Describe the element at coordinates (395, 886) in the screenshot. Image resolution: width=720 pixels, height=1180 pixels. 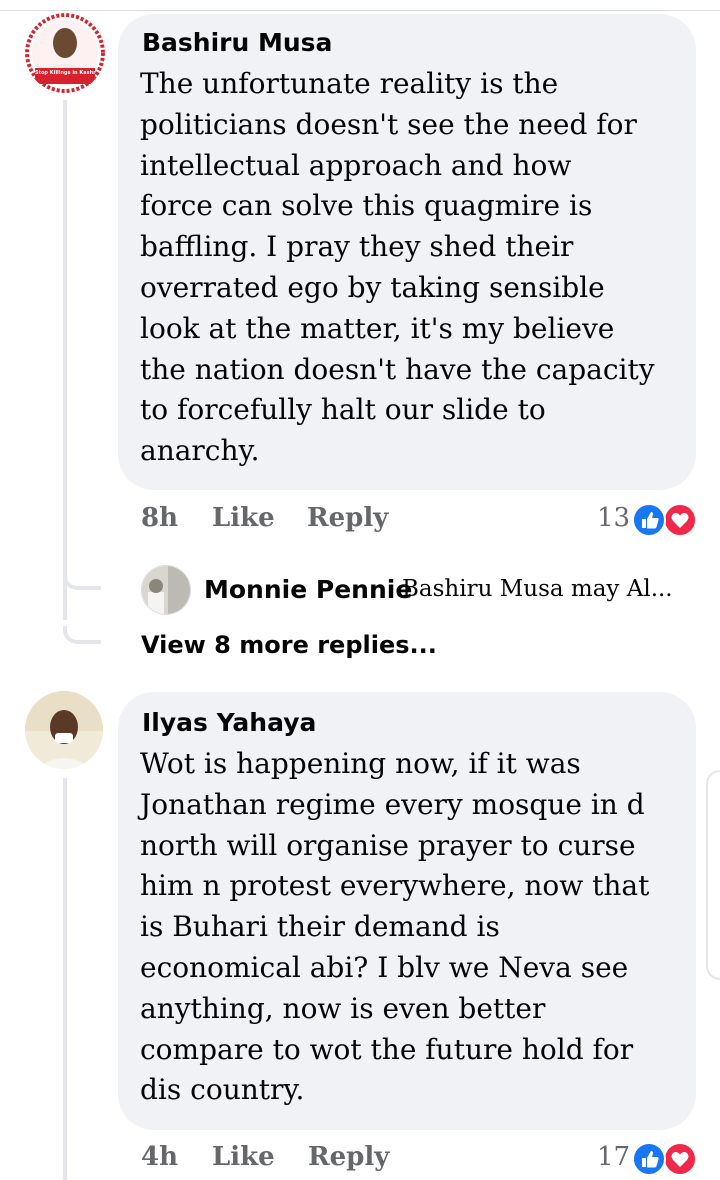
I see `comment-line: him n protest everywhere, now that` at that location.